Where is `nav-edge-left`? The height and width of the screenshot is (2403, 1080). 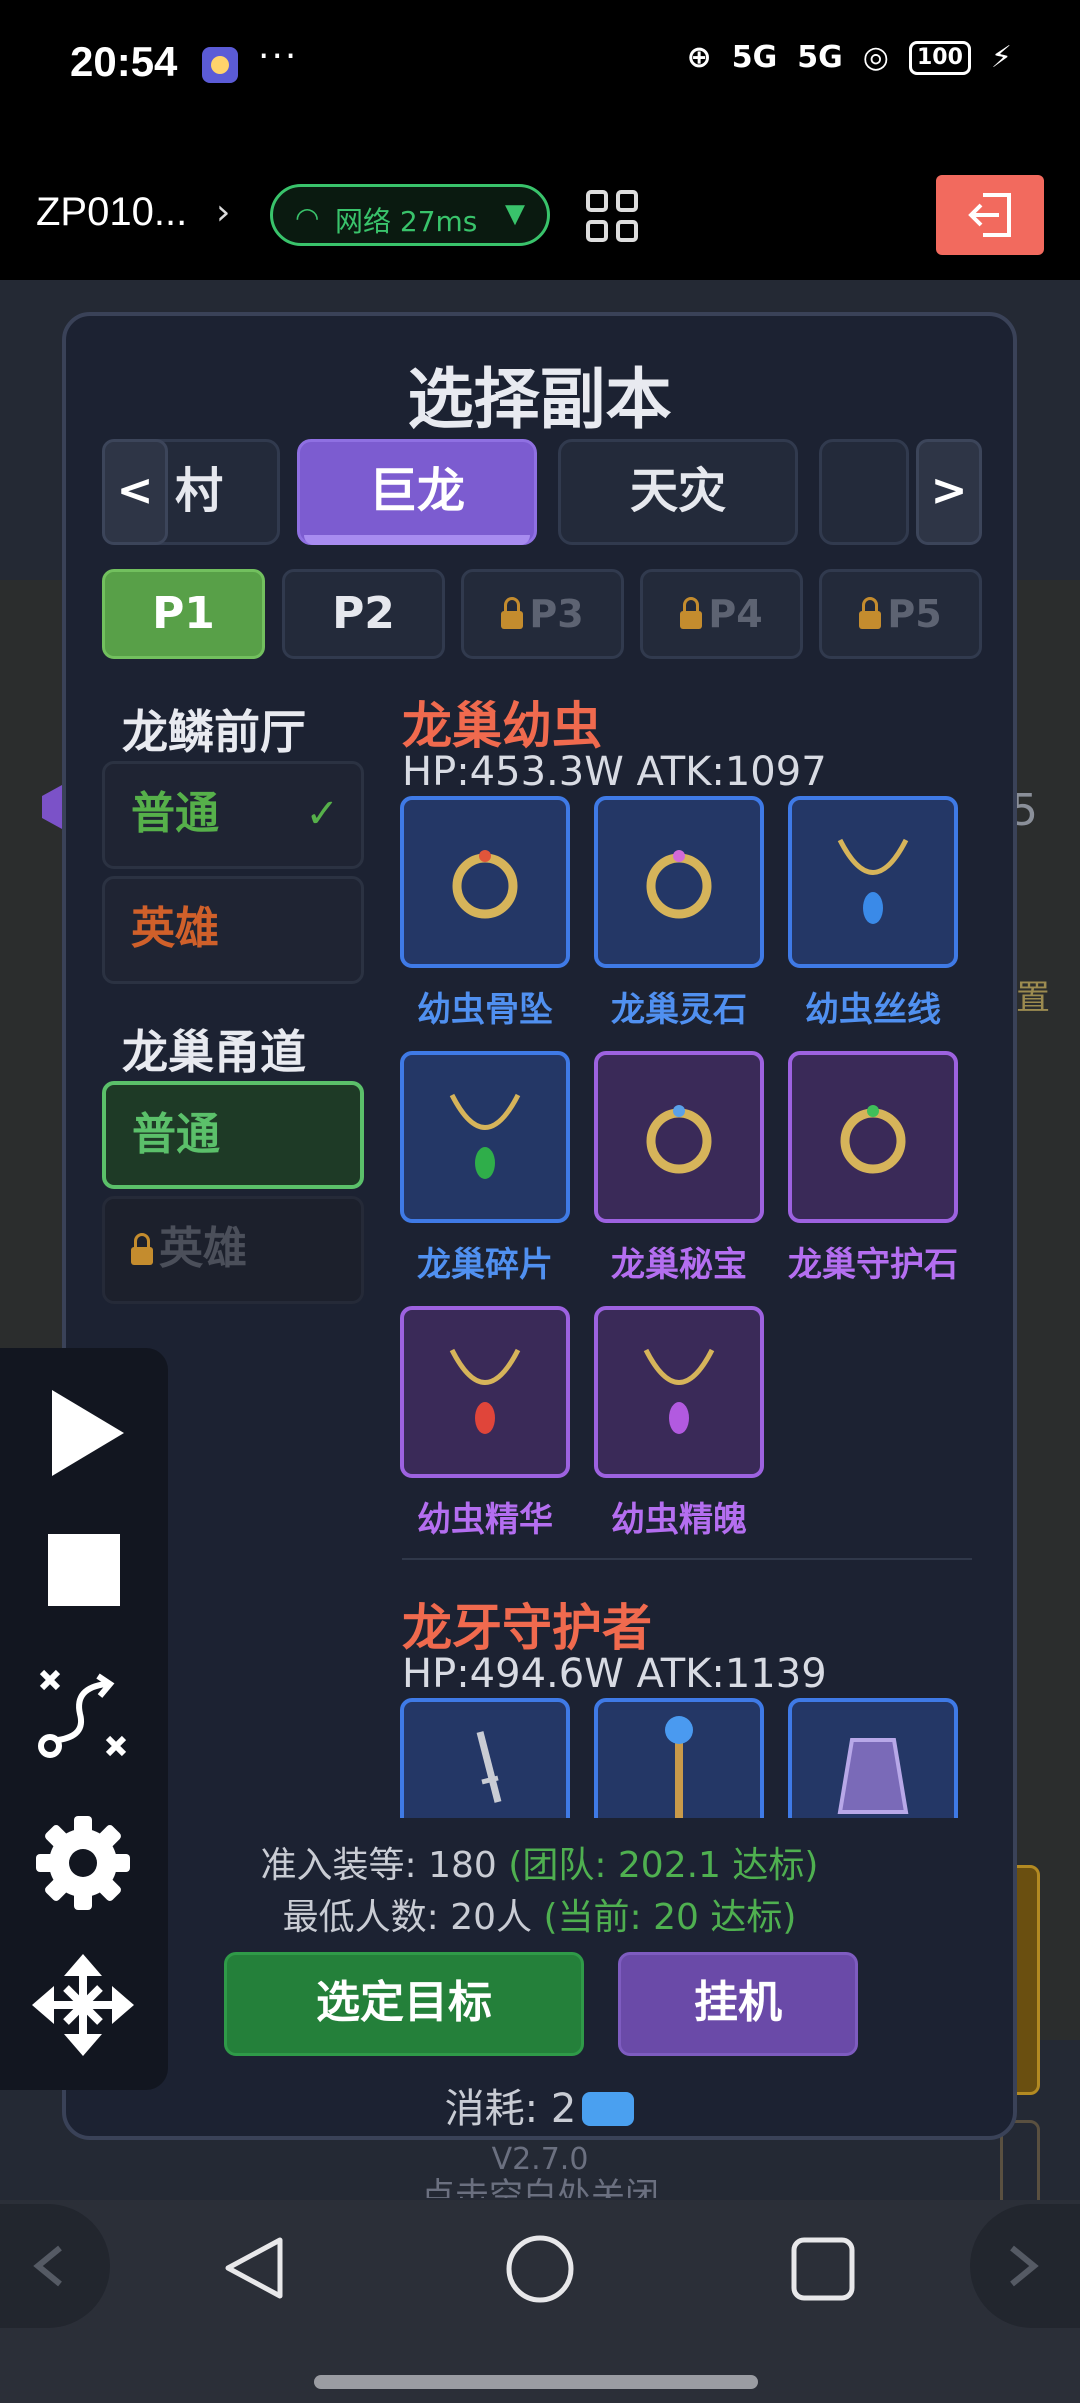
nav-edge-left is located at coordinates (55, 2266).